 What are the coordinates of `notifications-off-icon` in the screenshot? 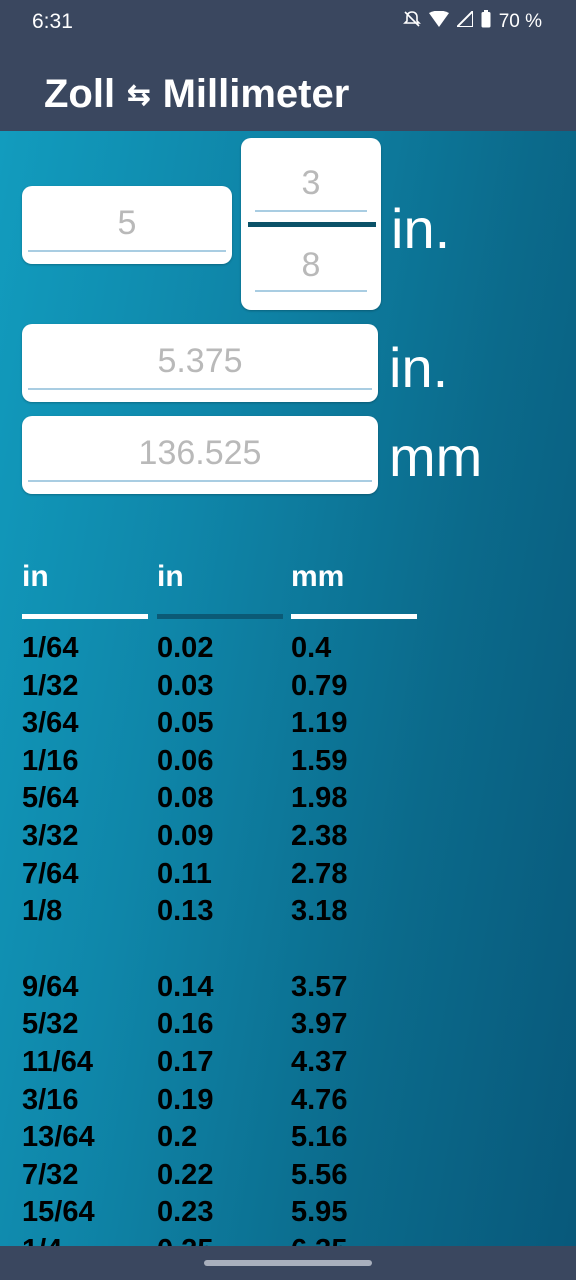 It's located at (411, 22).